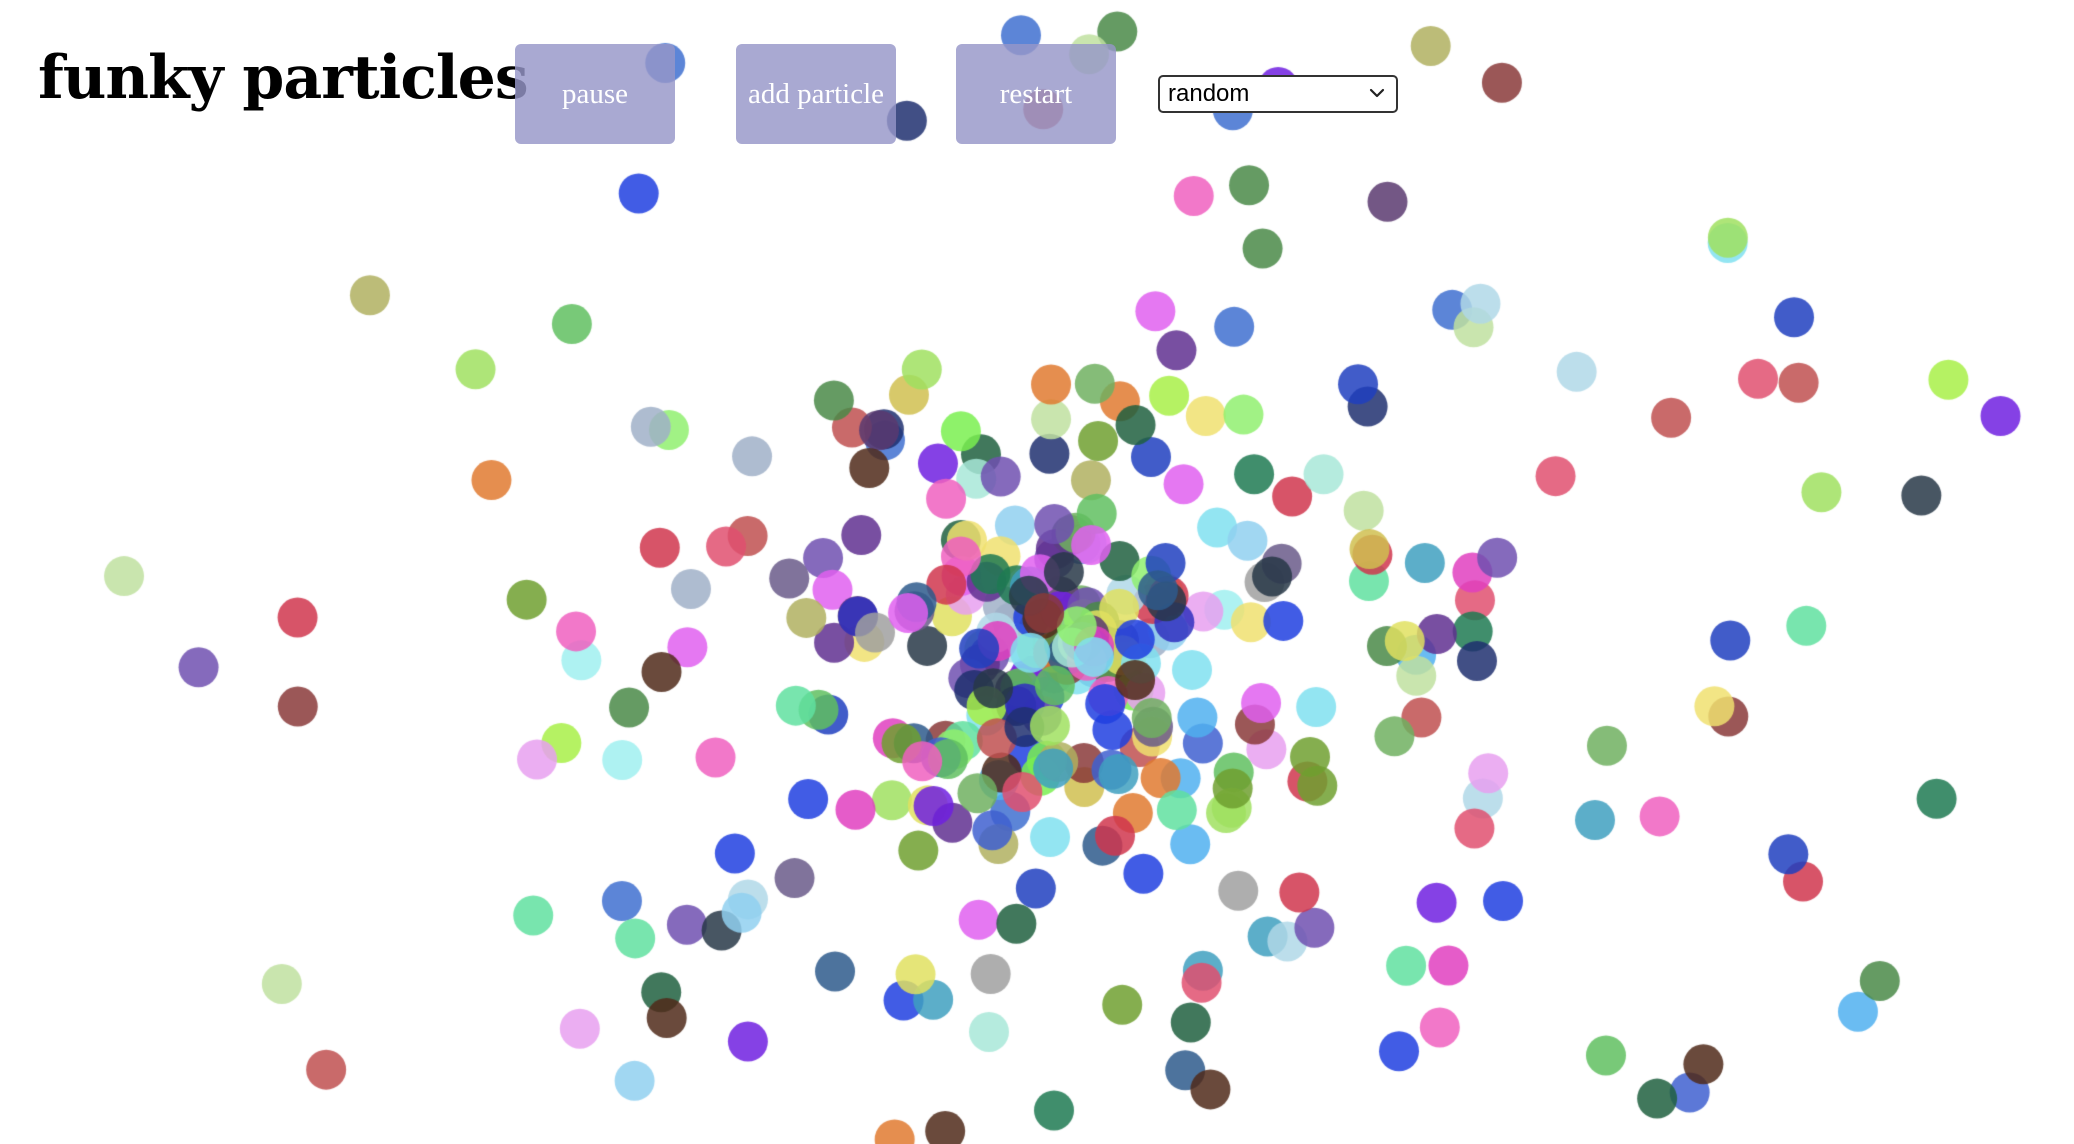 The image size is (2074, 1144). What do you see at coordinates (1278, 94) in the screenshot?
I see `mode-select: random` at bounding box center [1278, 94].